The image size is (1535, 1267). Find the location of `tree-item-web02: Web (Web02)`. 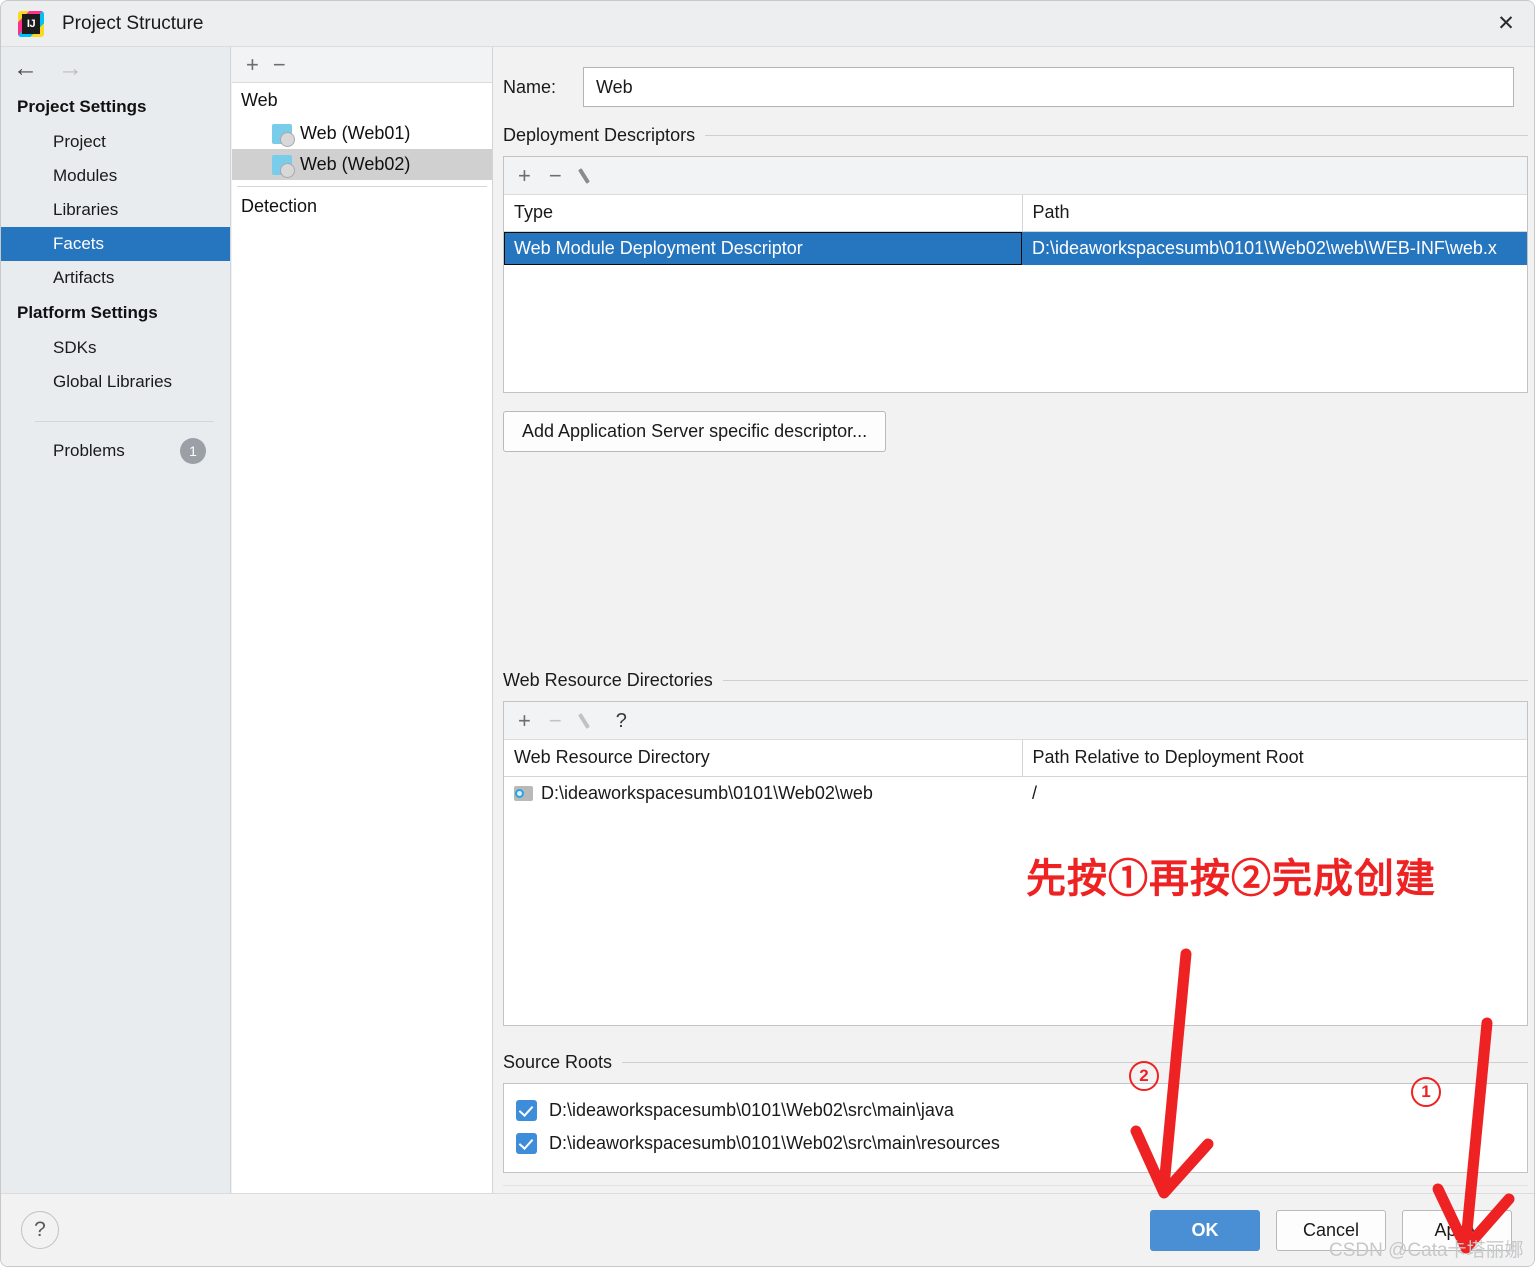

tree-item-web02: Web (Web02) is located at coordinates (362, 164).